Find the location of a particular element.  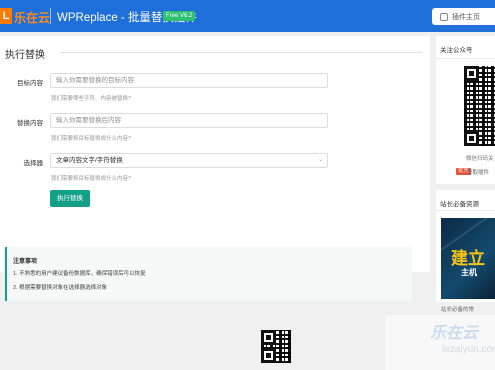

follow-card: 关注公众号 微信扫码关 优先 获取插件 is located at coordinates (465, 110).